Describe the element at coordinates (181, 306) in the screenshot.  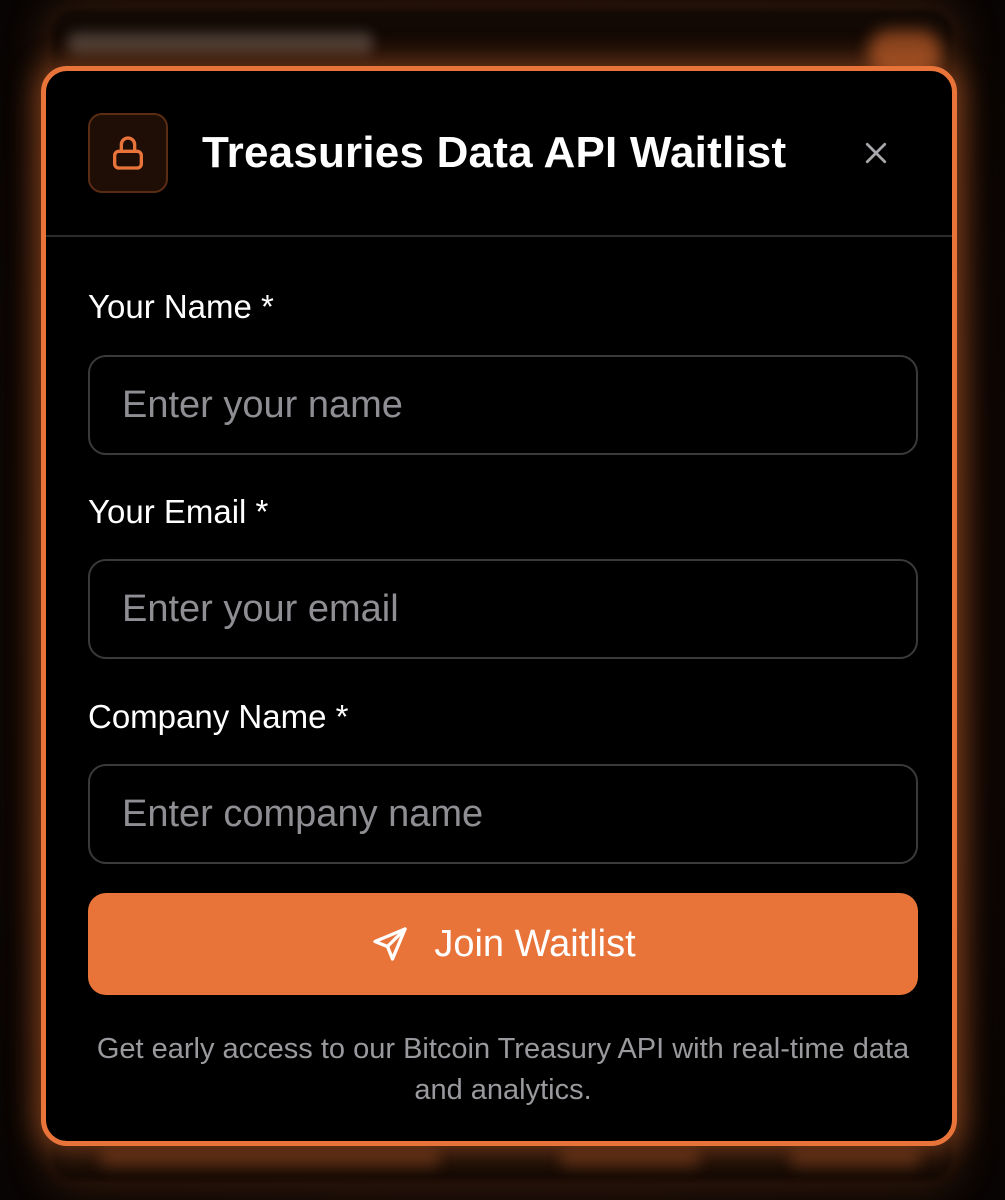
I see `name-label: Your Name *` at that location.